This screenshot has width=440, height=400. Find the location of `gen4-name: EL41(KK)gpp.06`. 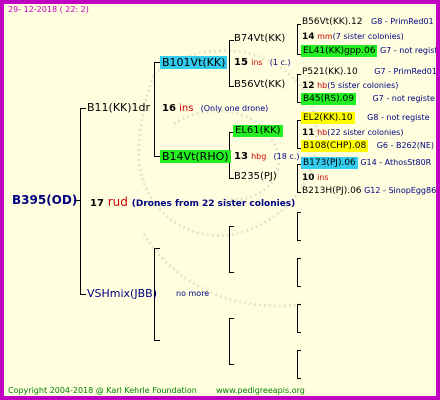

gen4-name: EL41(KK)gpp.06 is located at coordinates (339, 51).